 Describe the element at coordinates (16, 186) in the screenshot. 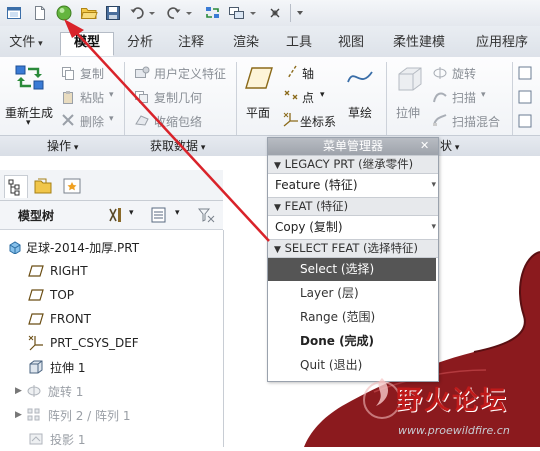

I see `model-tree-tab-icon` at that location.